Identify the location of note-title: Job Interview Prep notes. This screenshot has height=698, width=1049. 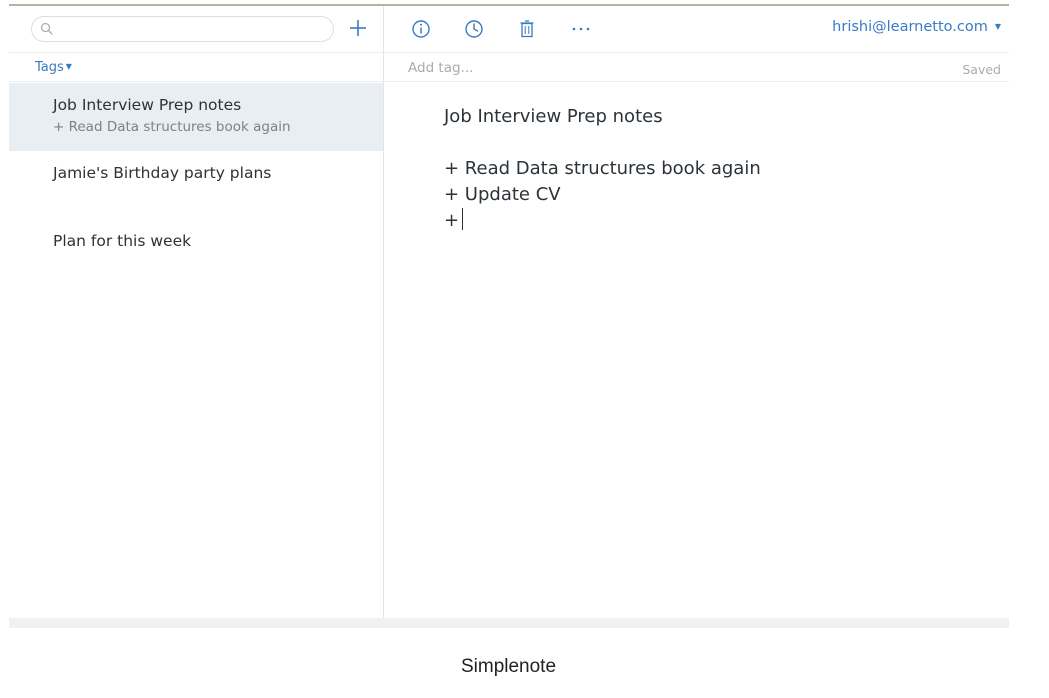
(147, 105).